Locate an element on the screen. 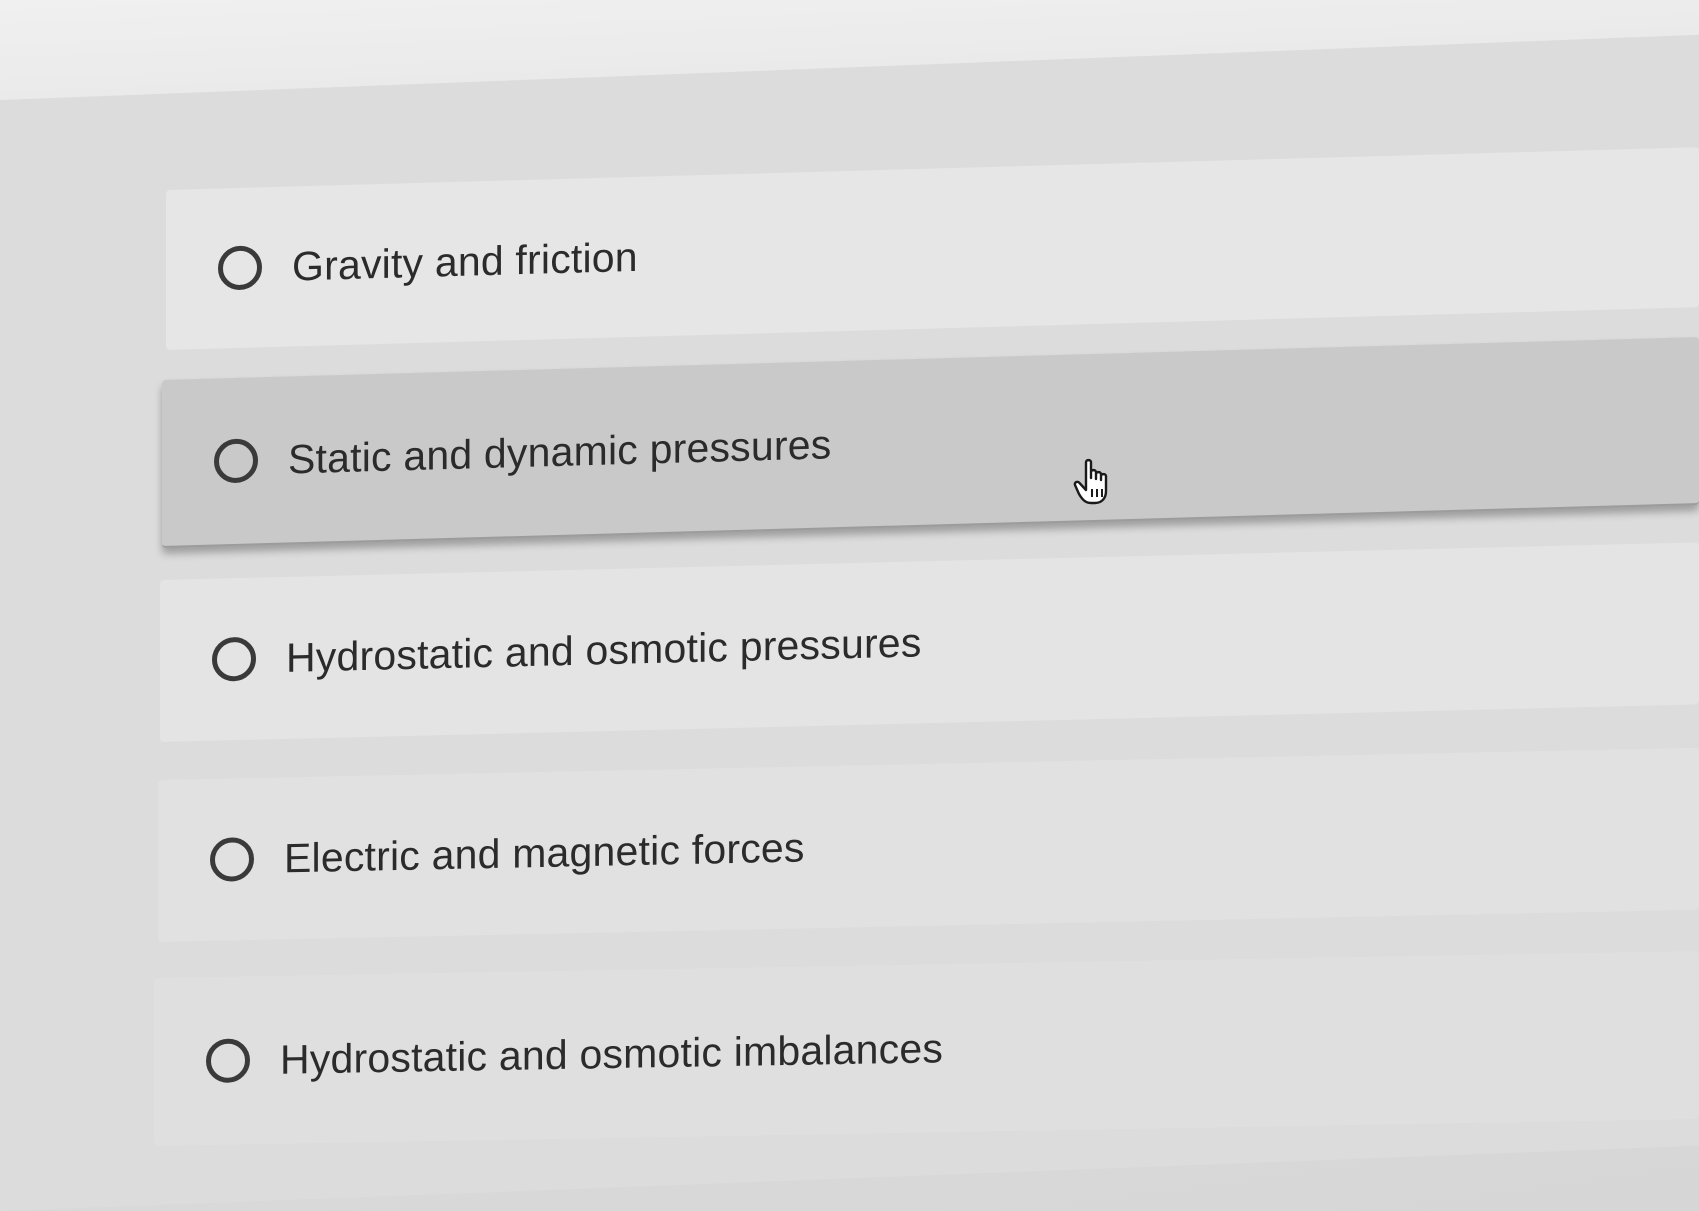  answer-option-label: Hydrostatic and osmotic pressures is located at coordinates (604, 649).